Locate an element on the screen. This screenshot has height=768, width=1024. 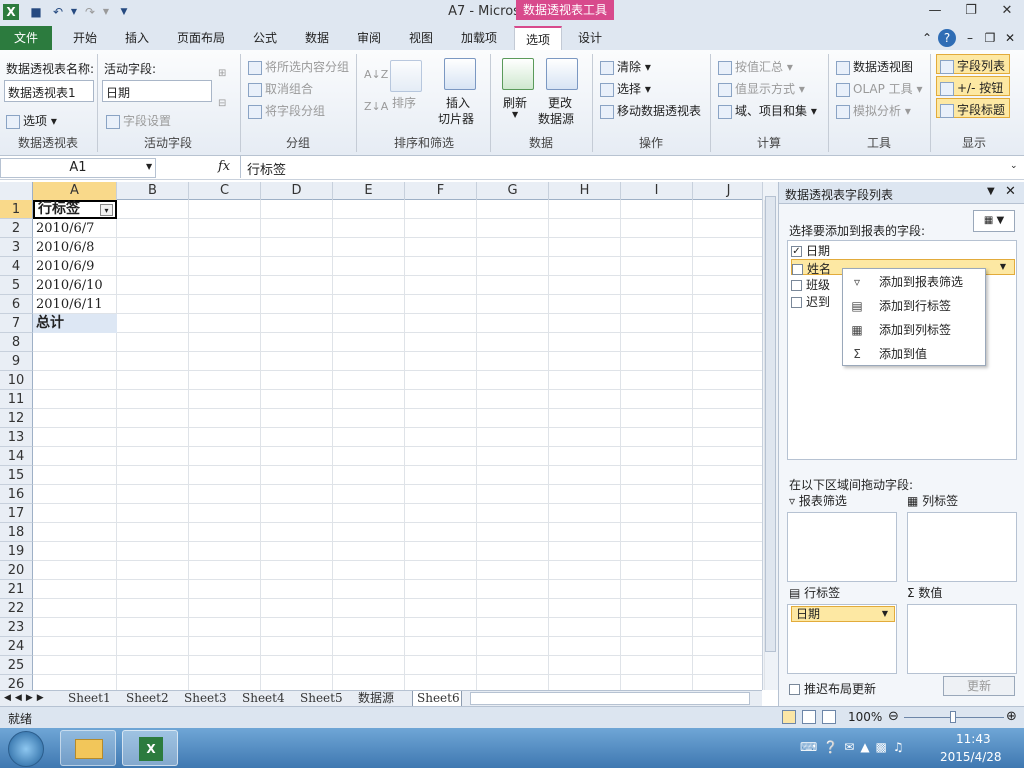
expand-field-icon: ⊞ is located at coordinates (222, 73).